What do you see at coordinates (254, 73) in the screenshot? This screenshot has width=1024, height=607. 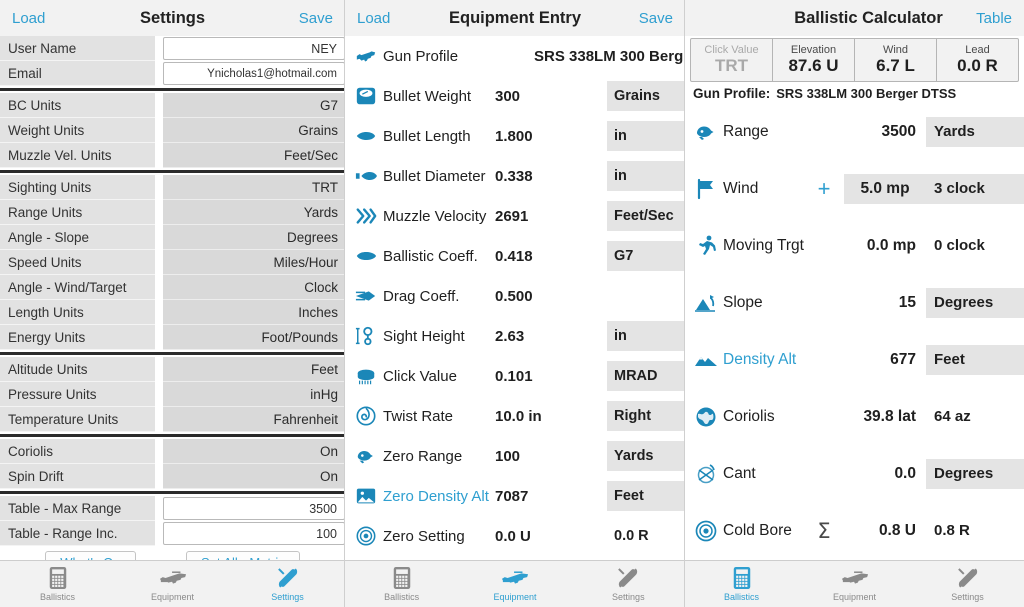 I see `settings-text-input: Ynicholas1@hotmail.com` at bounding box center [254, 73].